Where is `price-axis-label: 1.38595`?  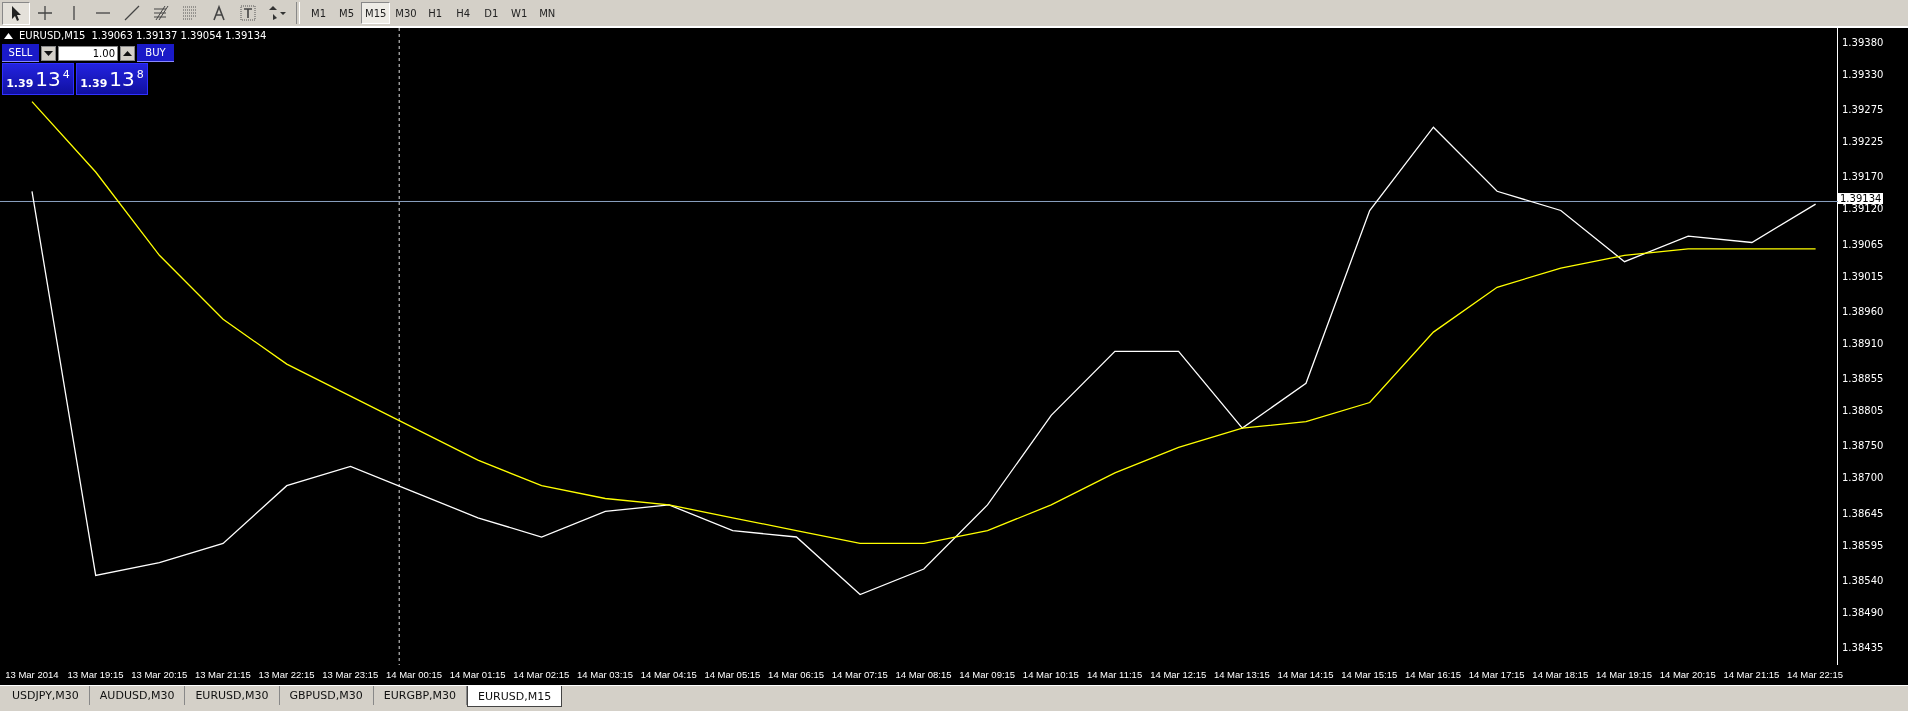
price-axis-label: 1.38595 is located at coordinates (1863, 545).